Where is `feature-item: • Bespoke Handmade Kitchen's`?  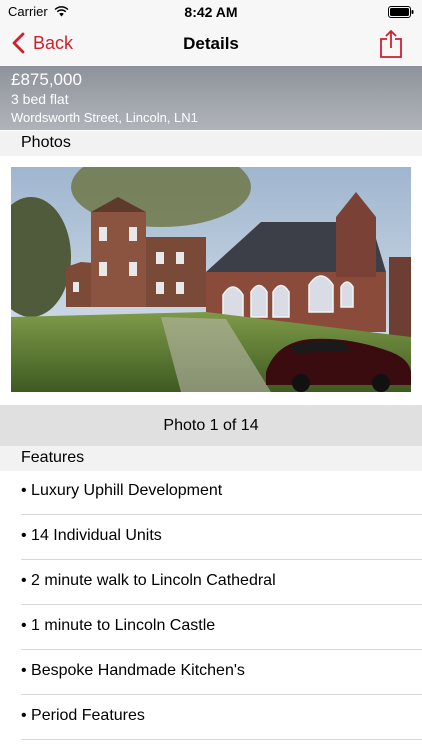 feature-item: • Bespoke Handmade Kitchen's is located at coordinates (211, 672).